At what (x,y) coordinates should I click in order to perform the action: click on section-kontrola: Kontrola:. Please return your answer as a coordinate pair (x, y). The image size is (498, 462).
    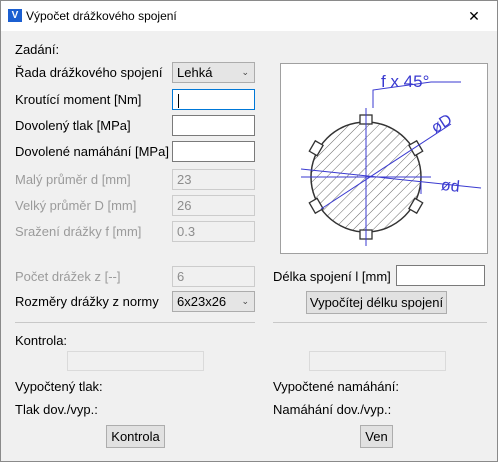
    Looking at the image, I should click on (41, 340).